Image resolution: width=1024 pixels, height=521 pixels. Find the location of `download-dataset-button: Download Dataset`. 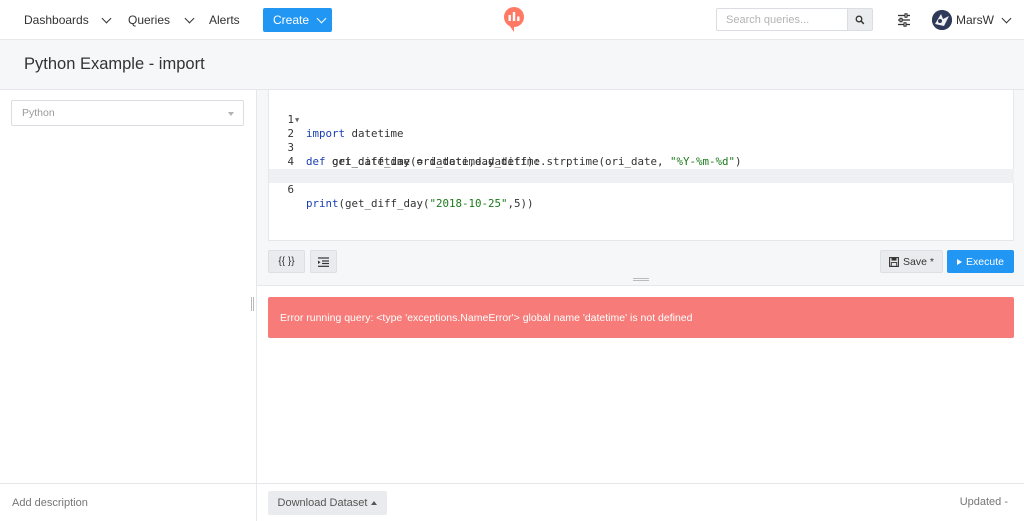

download-dataset-button: Download Dataset is located at coordinates (327, 503).